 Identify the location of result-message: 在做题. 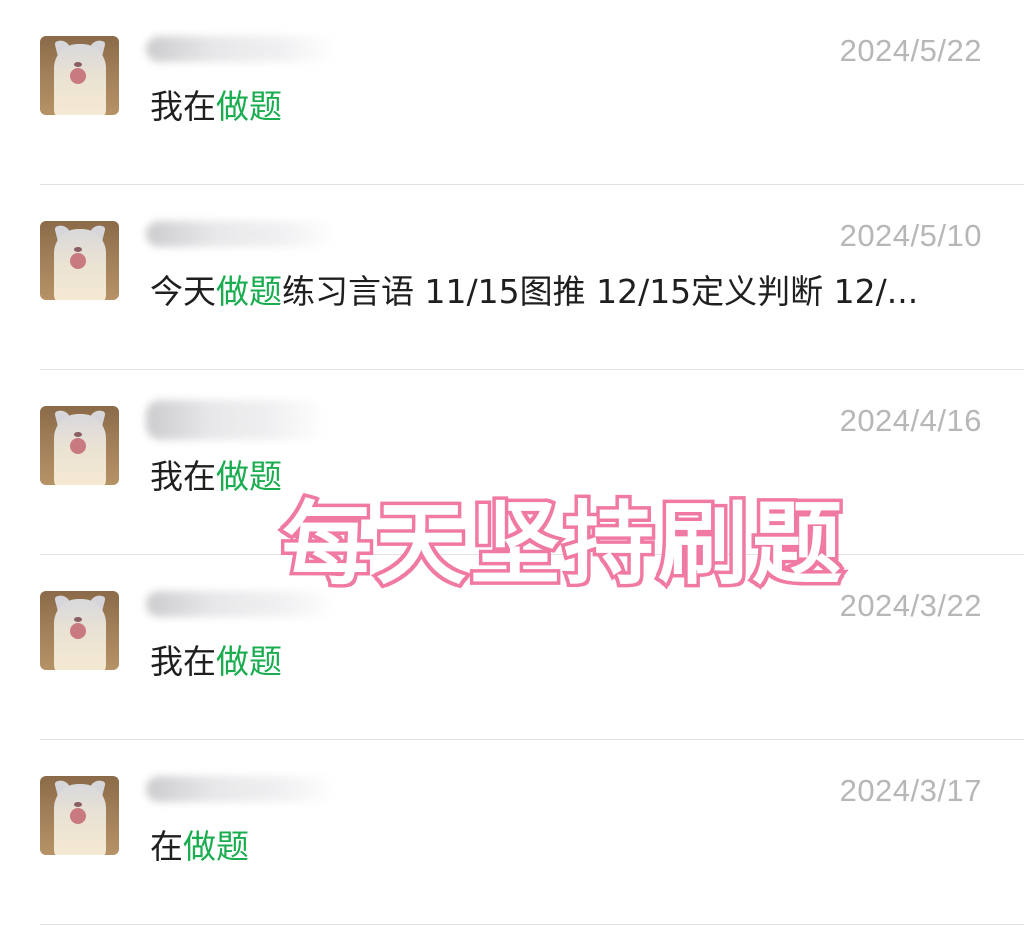
(199, 844).